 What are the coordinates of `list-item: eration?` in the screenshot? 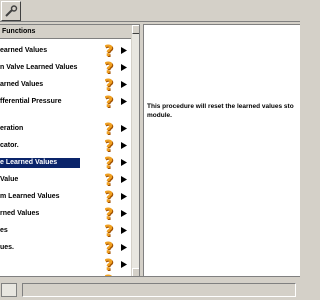 It's located at (69, 128).